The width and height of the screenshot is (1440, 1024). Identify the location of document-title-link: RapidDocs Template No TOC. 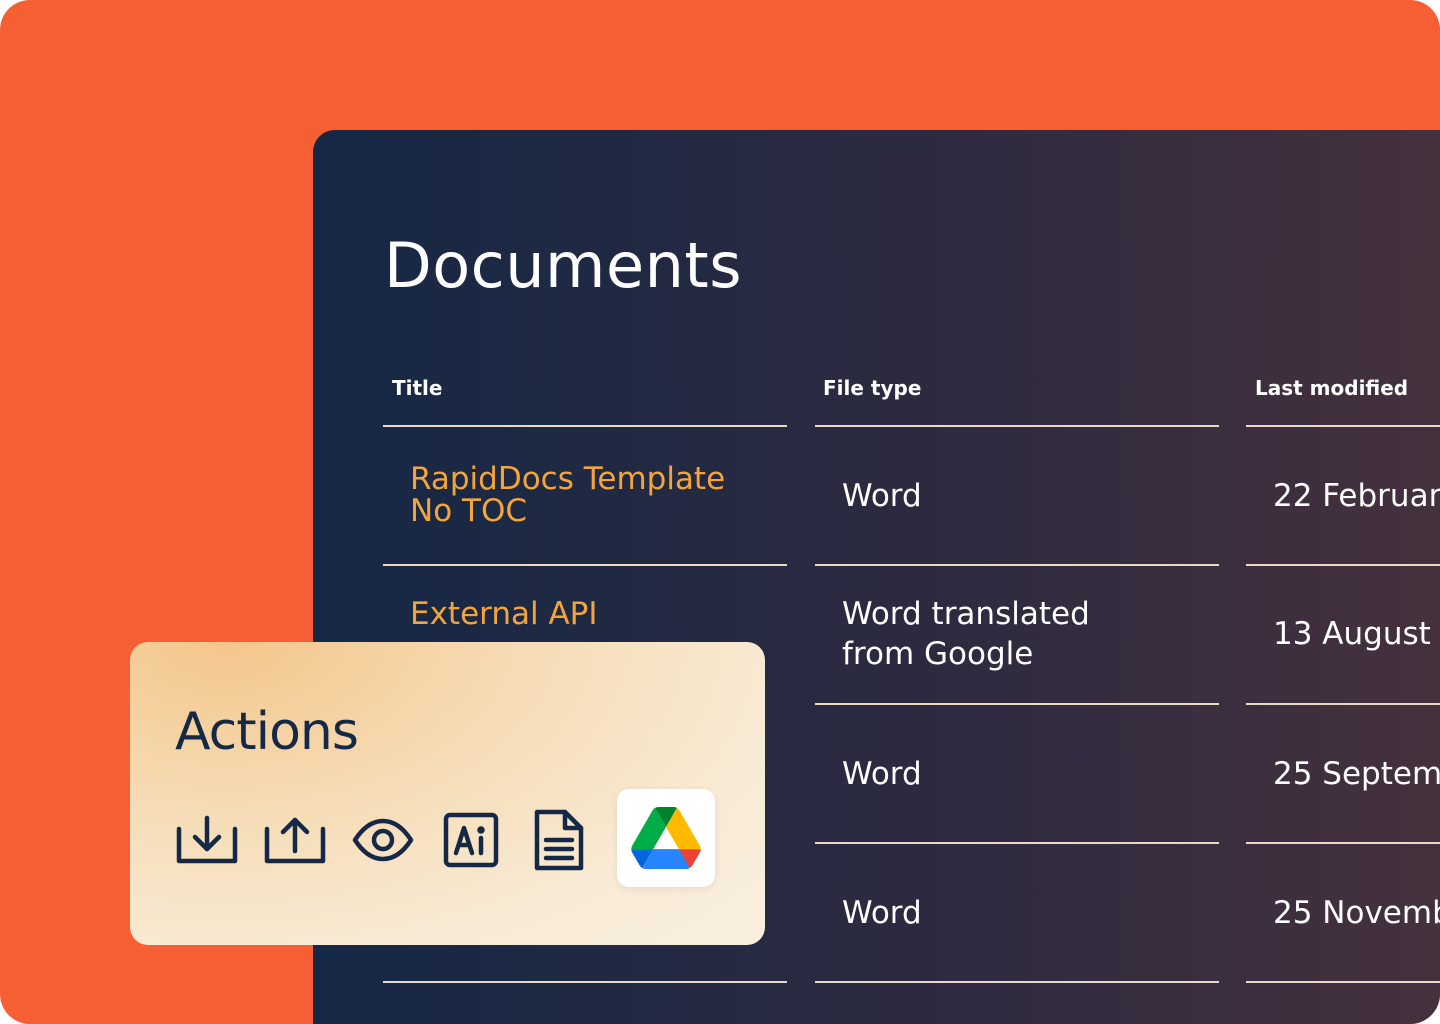
(567, 495).